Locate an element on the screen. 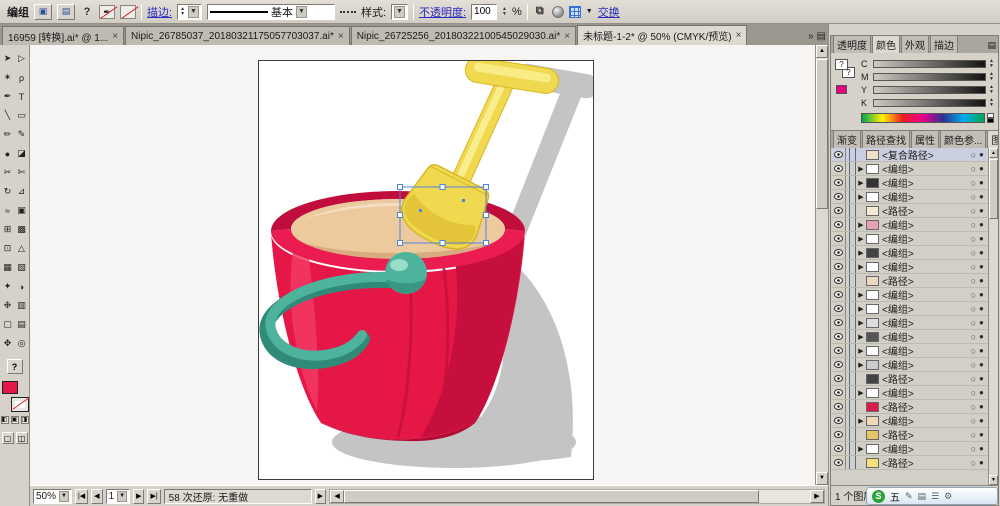 The height and width of the screenshot is (506, 1000). status-menu-button: ▶ is located at coordinates (320, 496).